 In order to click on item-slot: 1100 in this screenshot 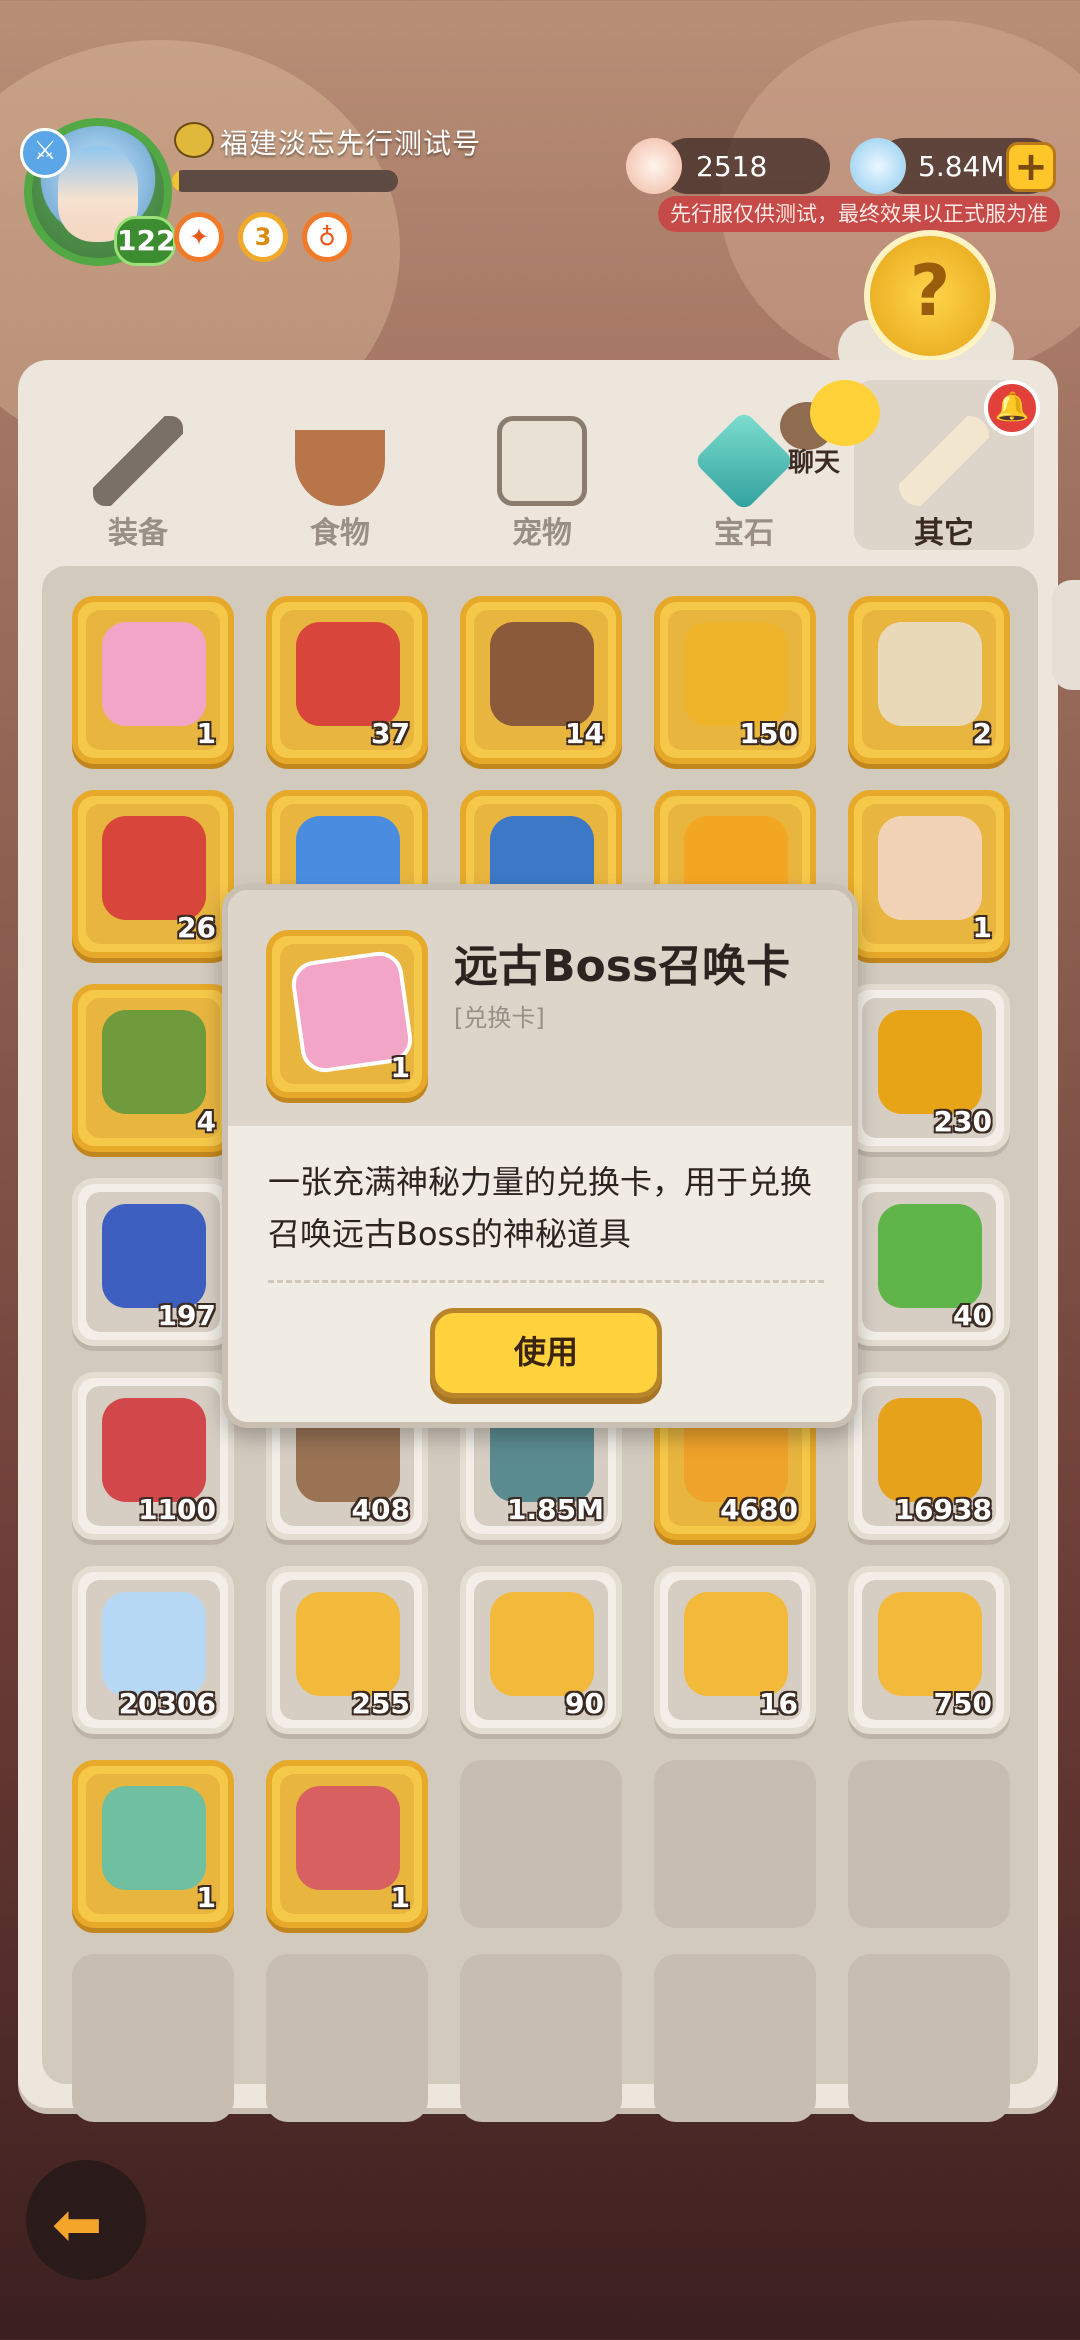, I will do `click(153, 1456)`.